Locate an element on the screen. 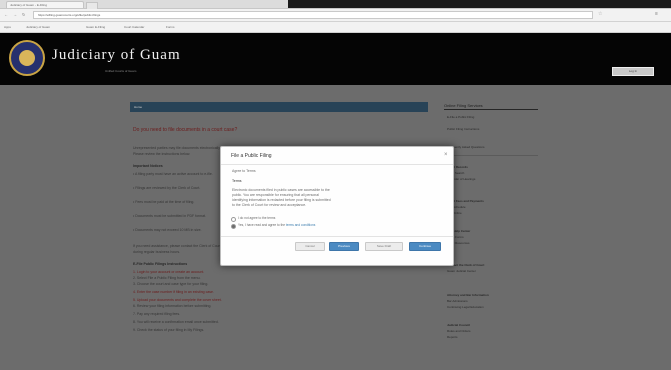 Image resolution: width=671 pixels, height=370 pixels. browser-menu-icon: ≡ is located at coordinates (656, 14).